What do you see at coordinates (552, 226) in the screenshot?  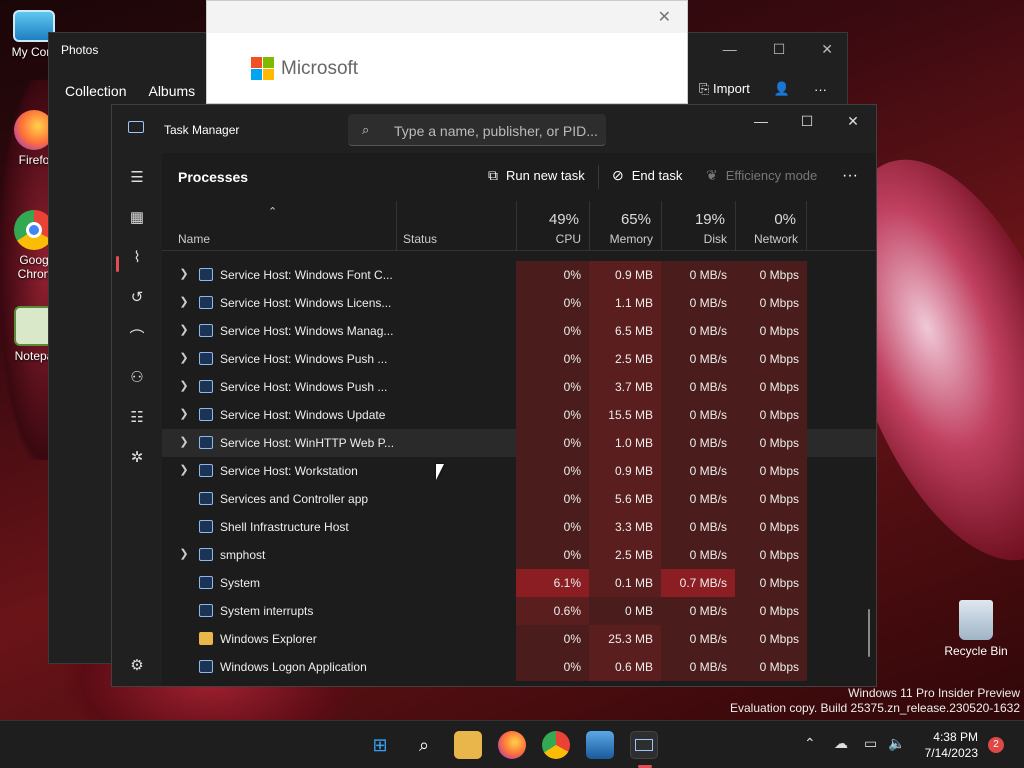 I see `column-cpu: 49% CPU` at bounding box center [552, 226].